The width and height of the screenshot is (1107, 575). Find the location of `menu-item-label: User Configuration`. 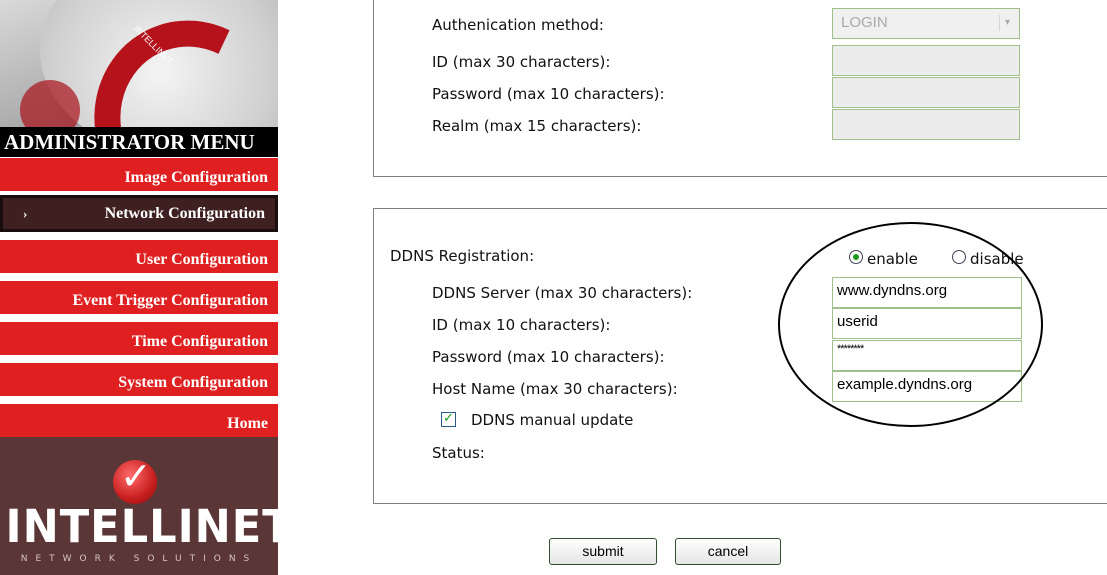

menu-item-label: User Configuration is located at coordinates (201, 259).